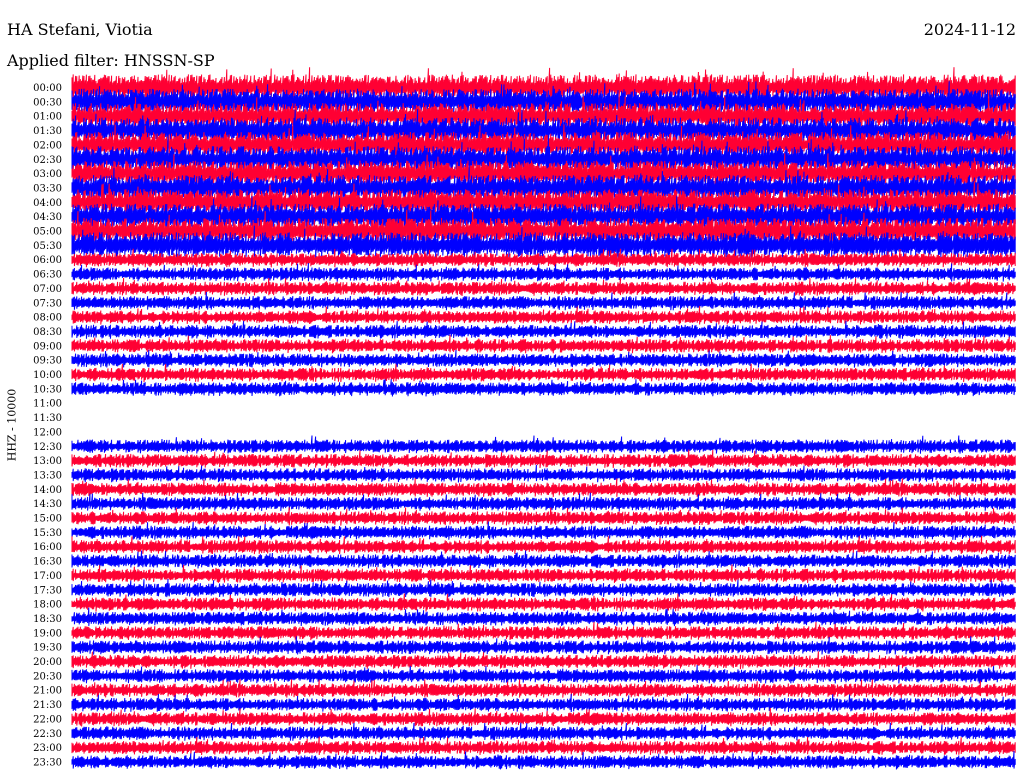  Describe the element at coordinates (47, 203) in the screenshot. I see `row-time-label: 04:00` at that location.